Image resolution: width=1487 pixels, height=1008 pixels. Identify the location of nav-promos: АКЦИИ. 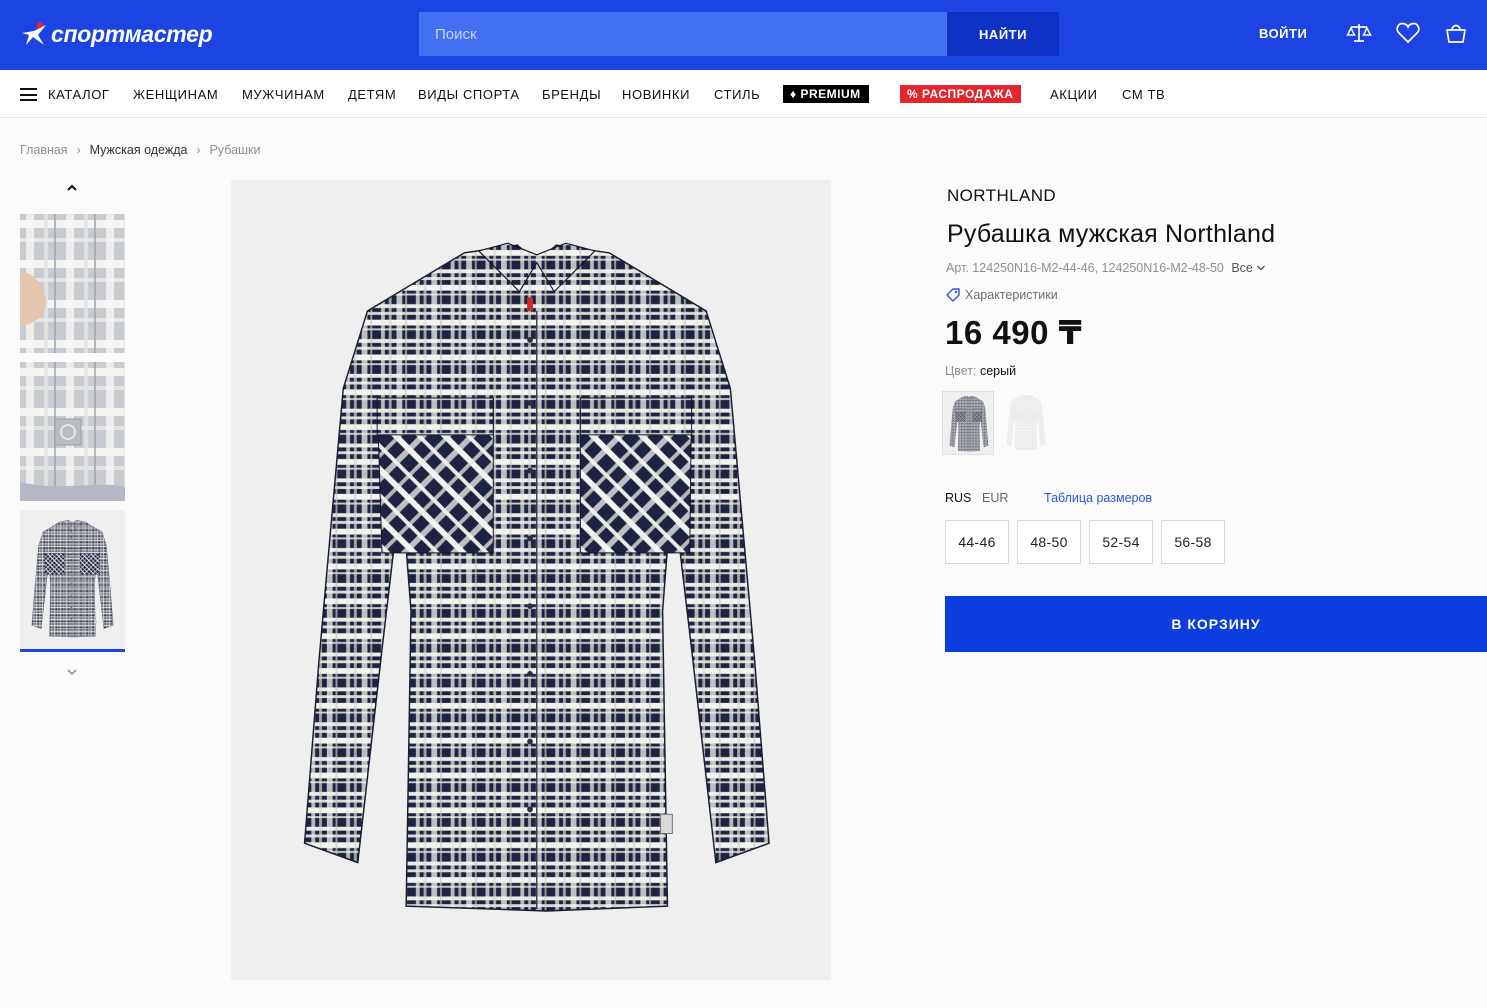
(1074, 94).